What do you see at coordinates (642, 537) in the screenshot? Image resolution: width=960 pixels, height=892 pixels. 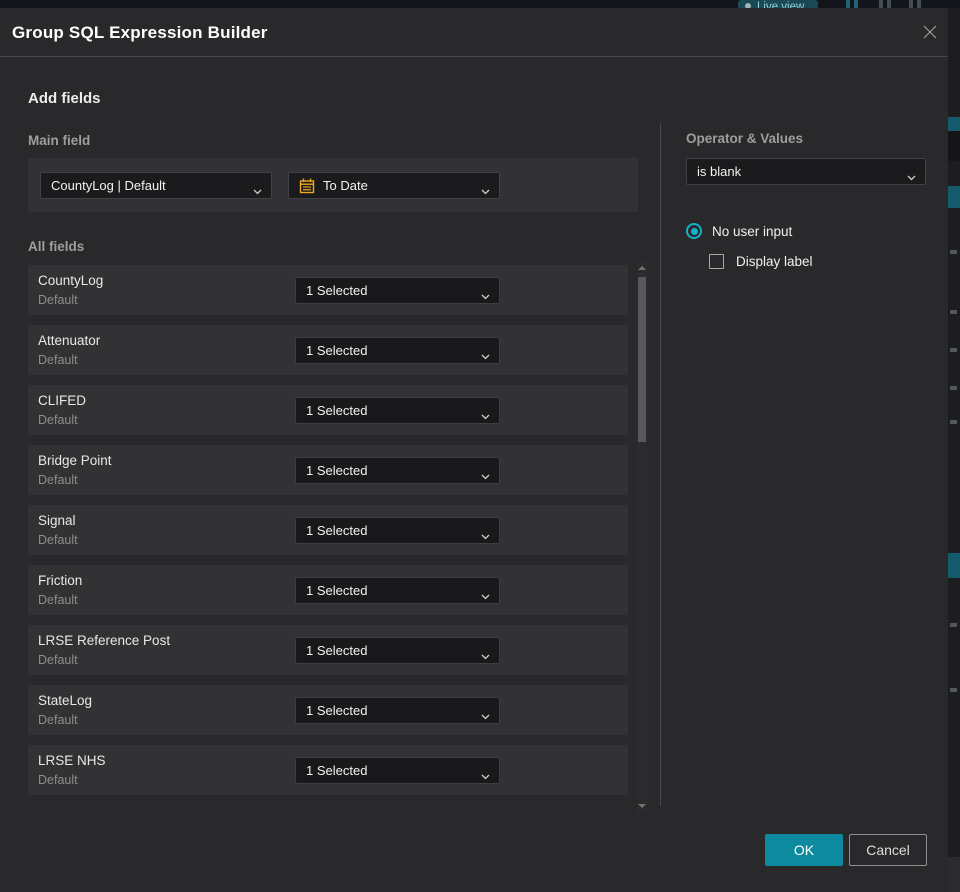 I see `list-scrollbar` at bounding box center [642, 537].